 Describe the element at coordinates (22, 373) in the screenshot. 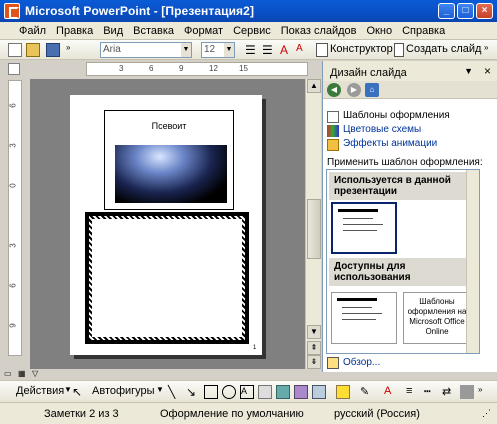

I see `slide-sorter-icon: ▦` at that location.